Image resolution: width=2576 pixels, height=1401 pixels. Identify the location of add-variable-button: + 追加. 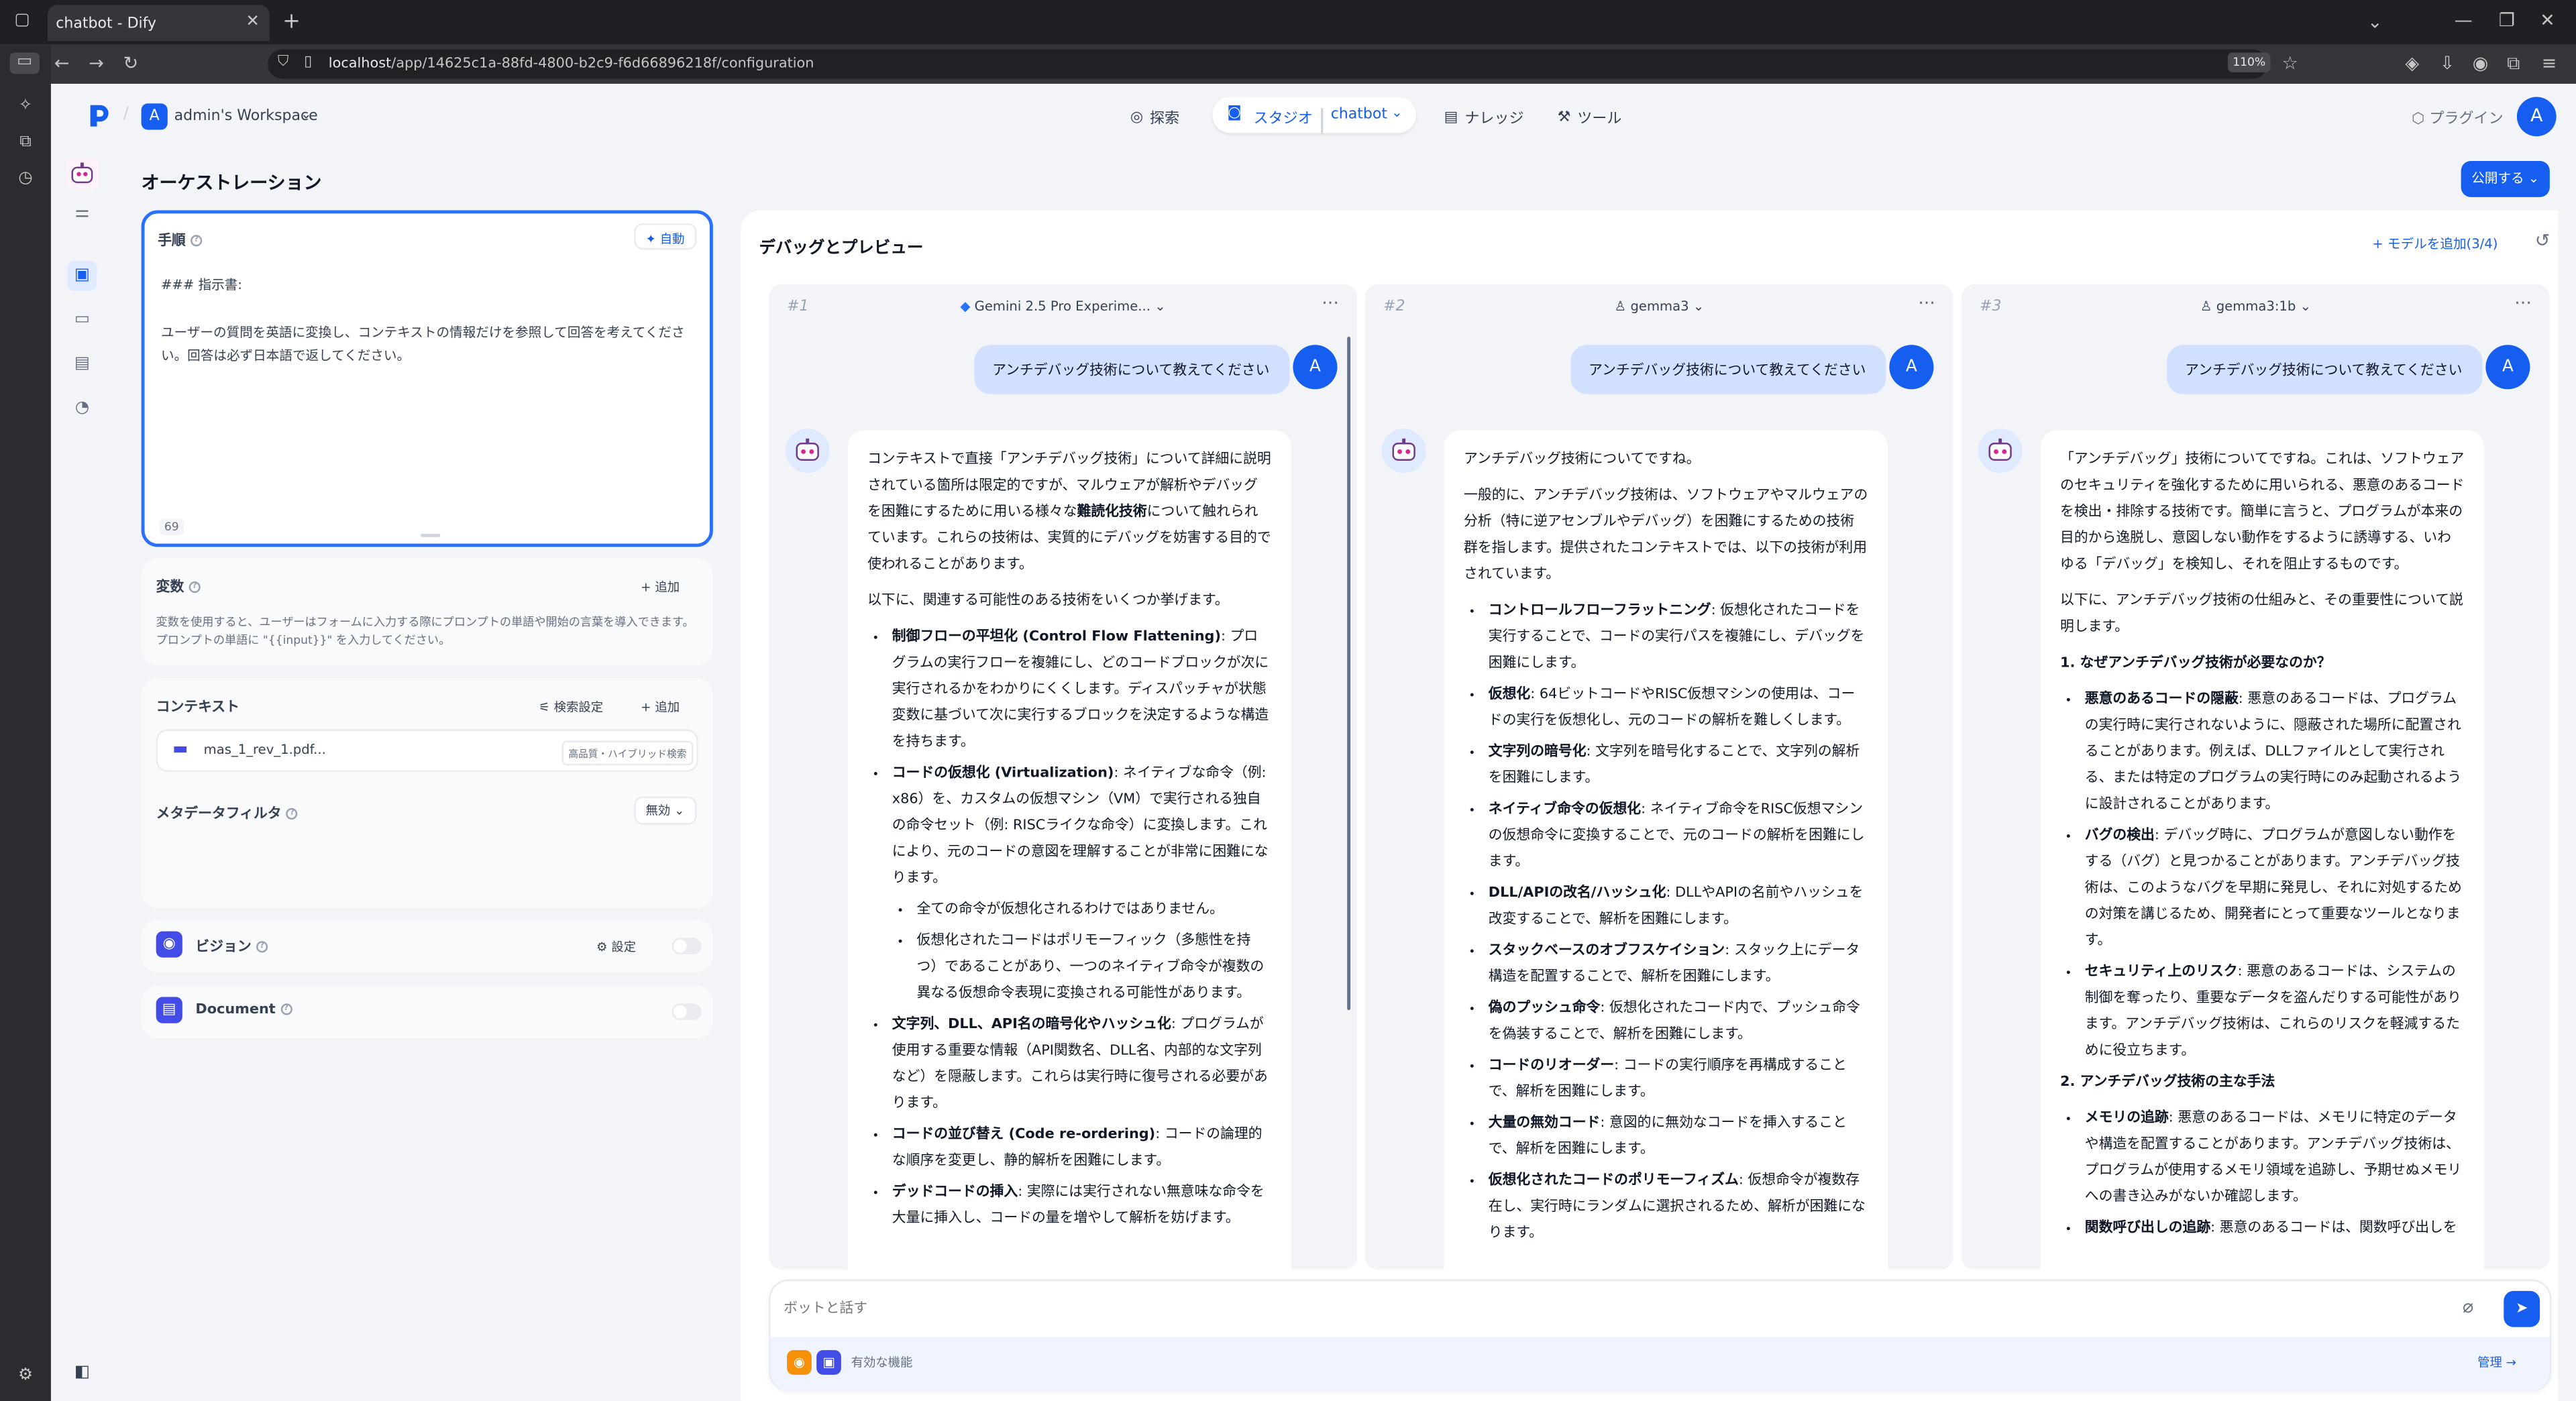
(660, 587).